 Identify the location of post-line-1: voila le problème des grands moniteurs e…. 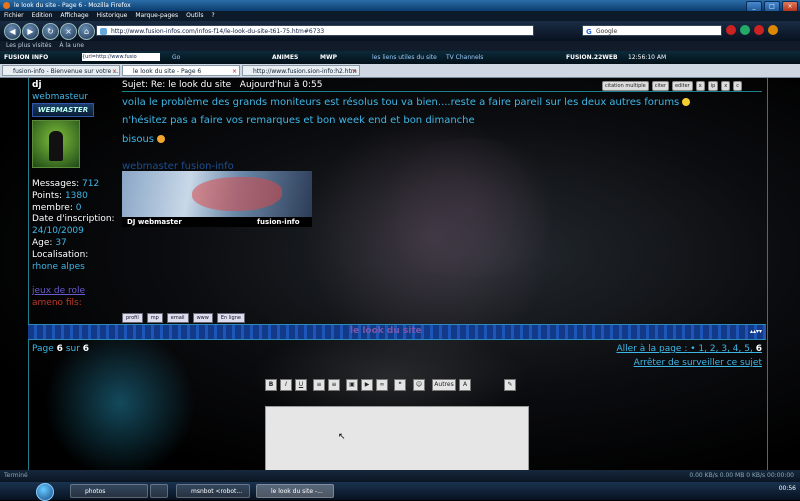
(406, 102).